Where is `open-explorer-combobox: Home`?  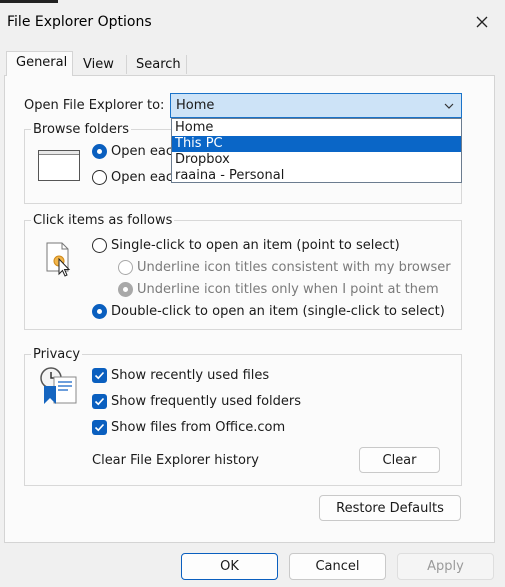 open-explorer-combobox: Home is located at coordinates (316, 105).